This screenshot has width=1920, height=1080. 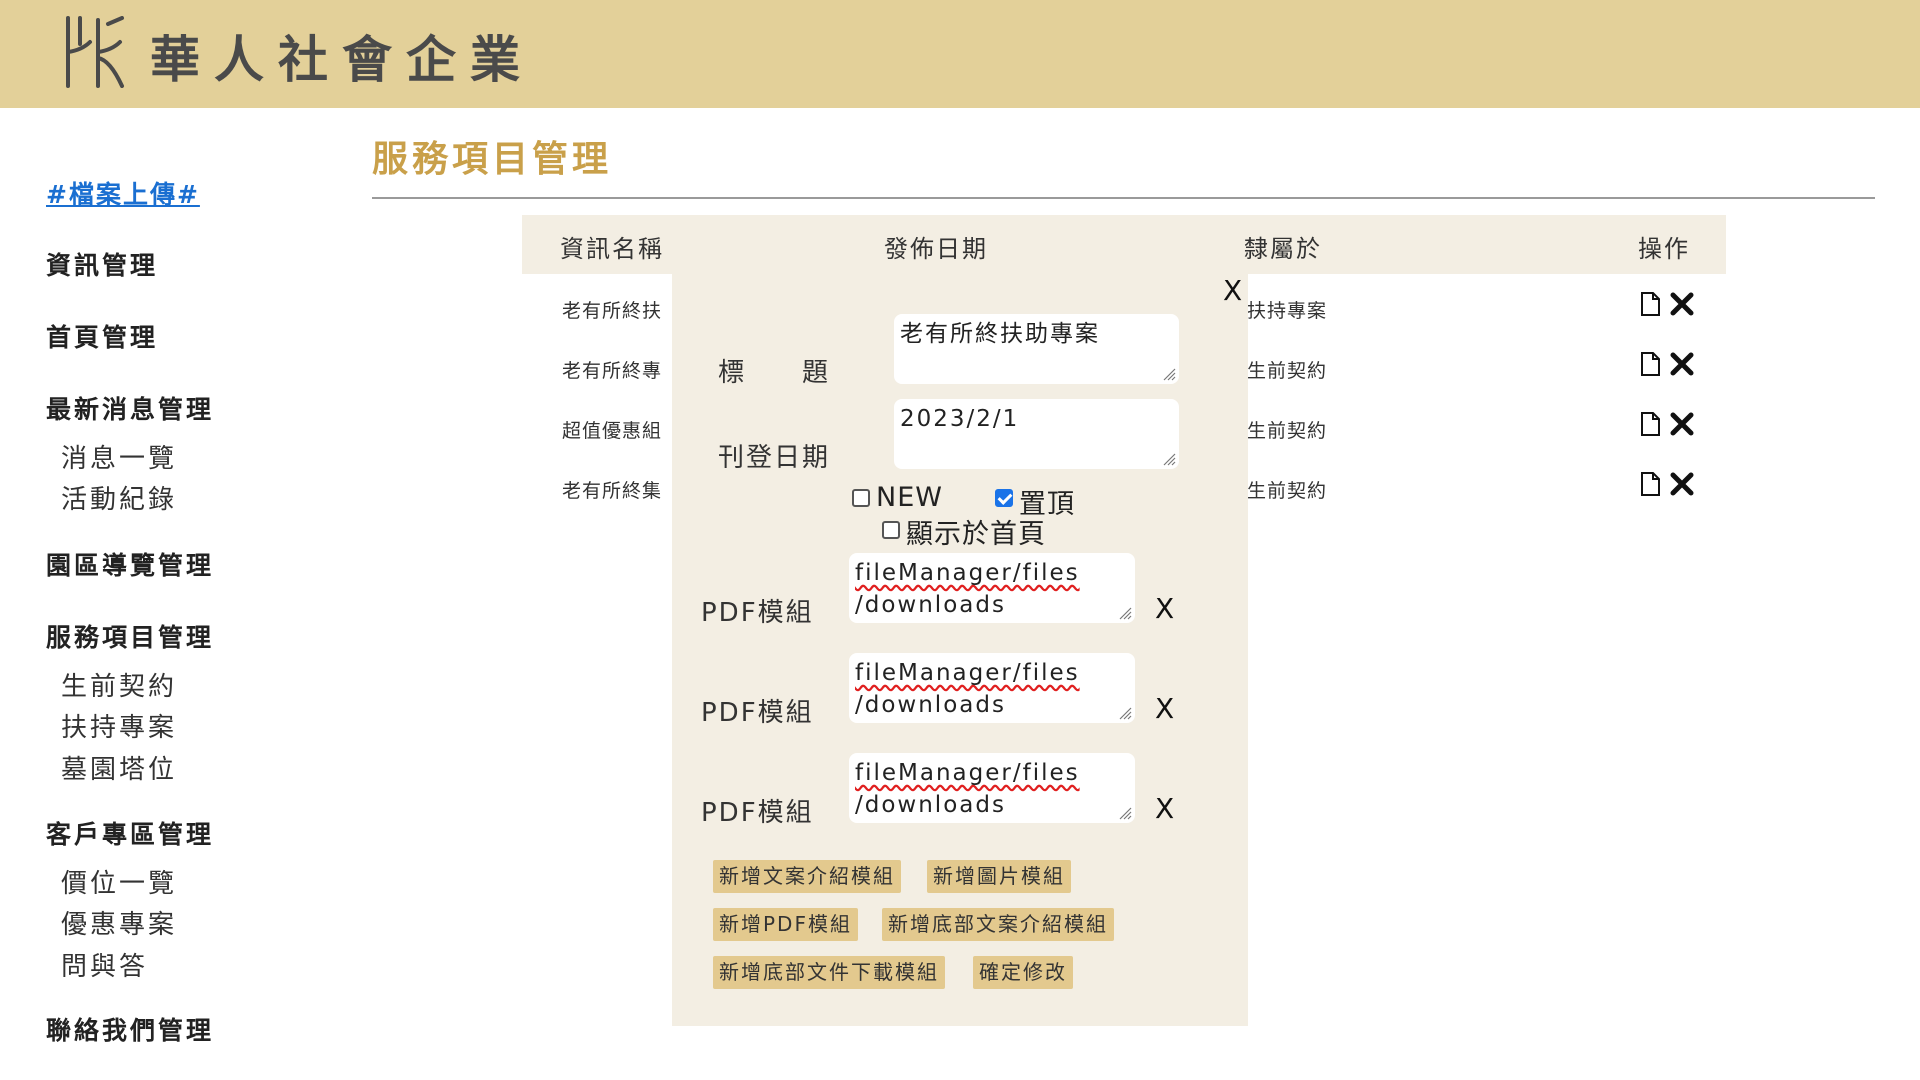 What do you see at coordinates (130, 564) in the screenshot?
I see `nav-park-tour-management: 園區導覽管理` at bounding box center [130, 564].